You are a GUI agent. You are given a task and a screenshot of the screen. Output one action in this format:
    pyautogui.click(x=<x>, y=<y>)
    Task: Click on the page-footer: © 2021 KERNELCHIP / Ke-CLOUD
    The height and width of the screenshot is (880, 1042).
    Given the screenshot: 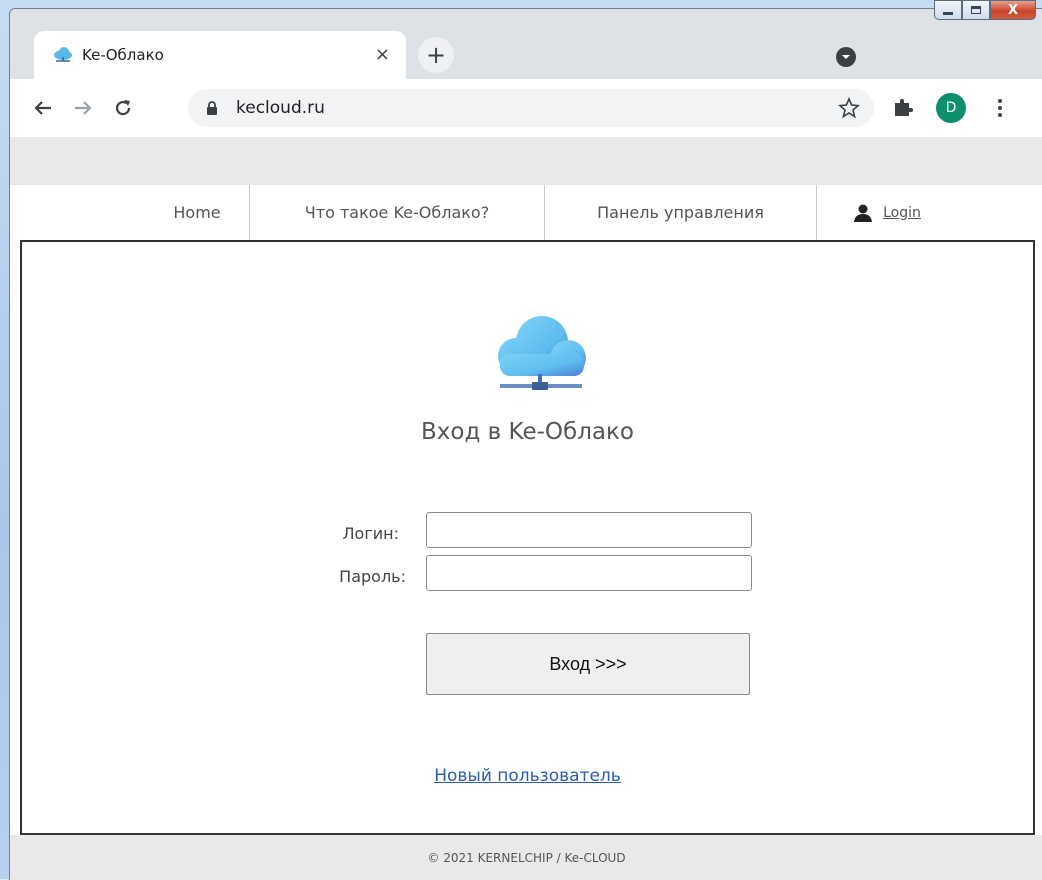 What is the action you would take?
    pyautogui.click(x=526, y=857)
    